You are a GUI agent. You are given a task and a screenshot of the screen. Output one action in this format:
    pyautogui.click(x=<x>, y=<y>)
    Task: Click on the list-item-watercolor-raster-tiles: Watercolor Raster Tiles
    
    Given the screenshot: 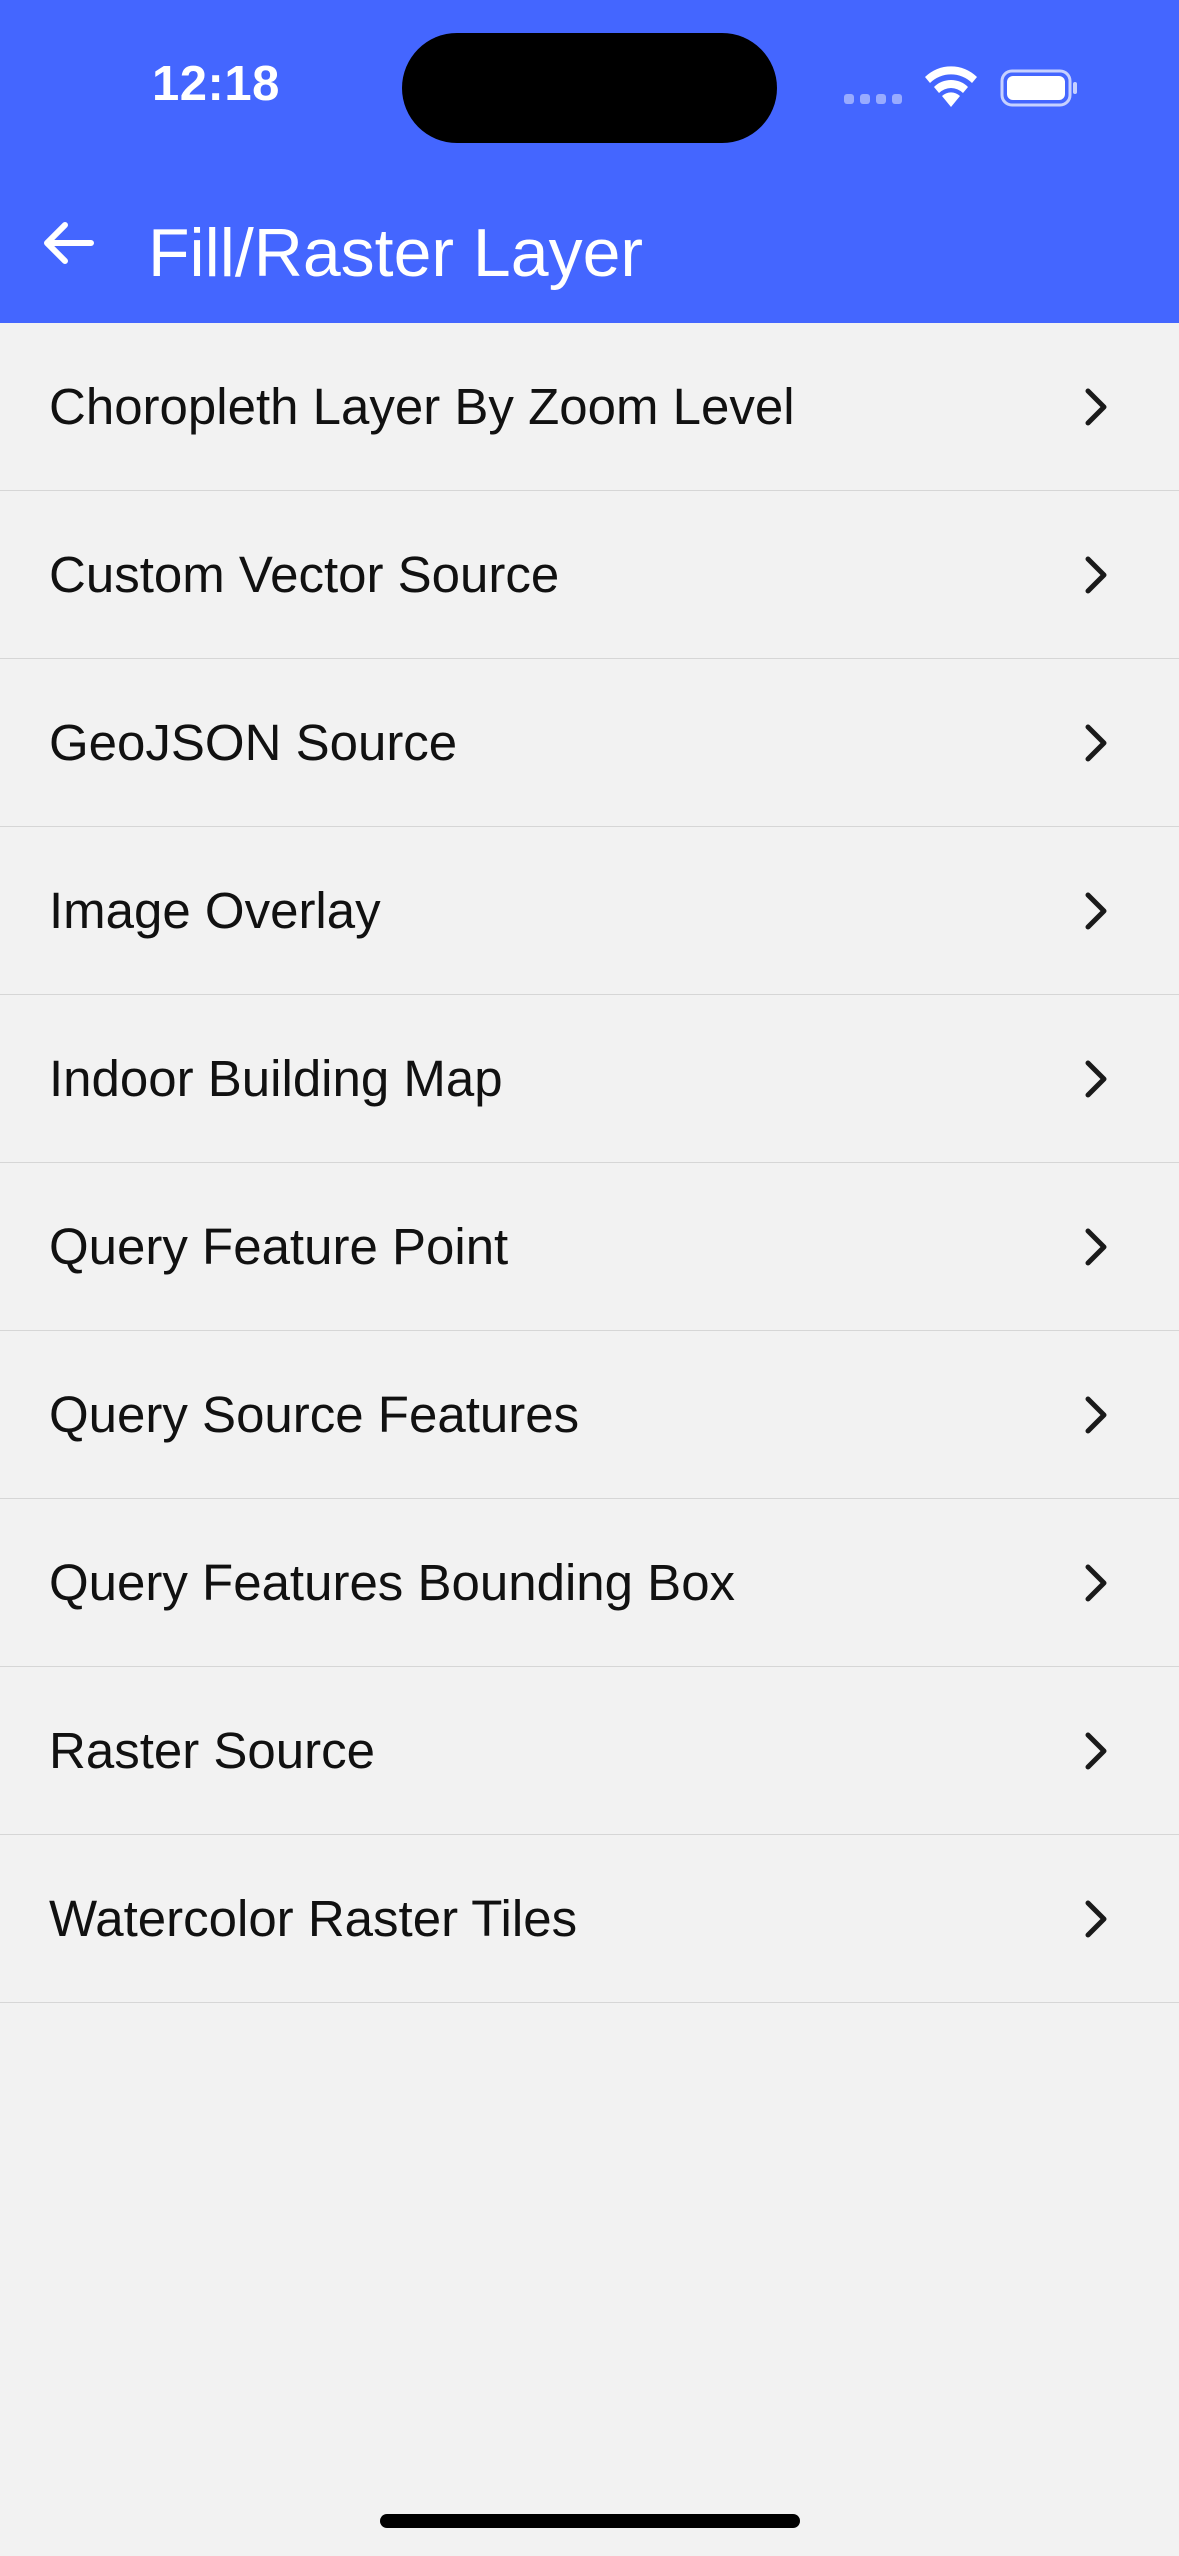 What is the action you would take?
    pyautogui.click(x=589, y=1919)
    